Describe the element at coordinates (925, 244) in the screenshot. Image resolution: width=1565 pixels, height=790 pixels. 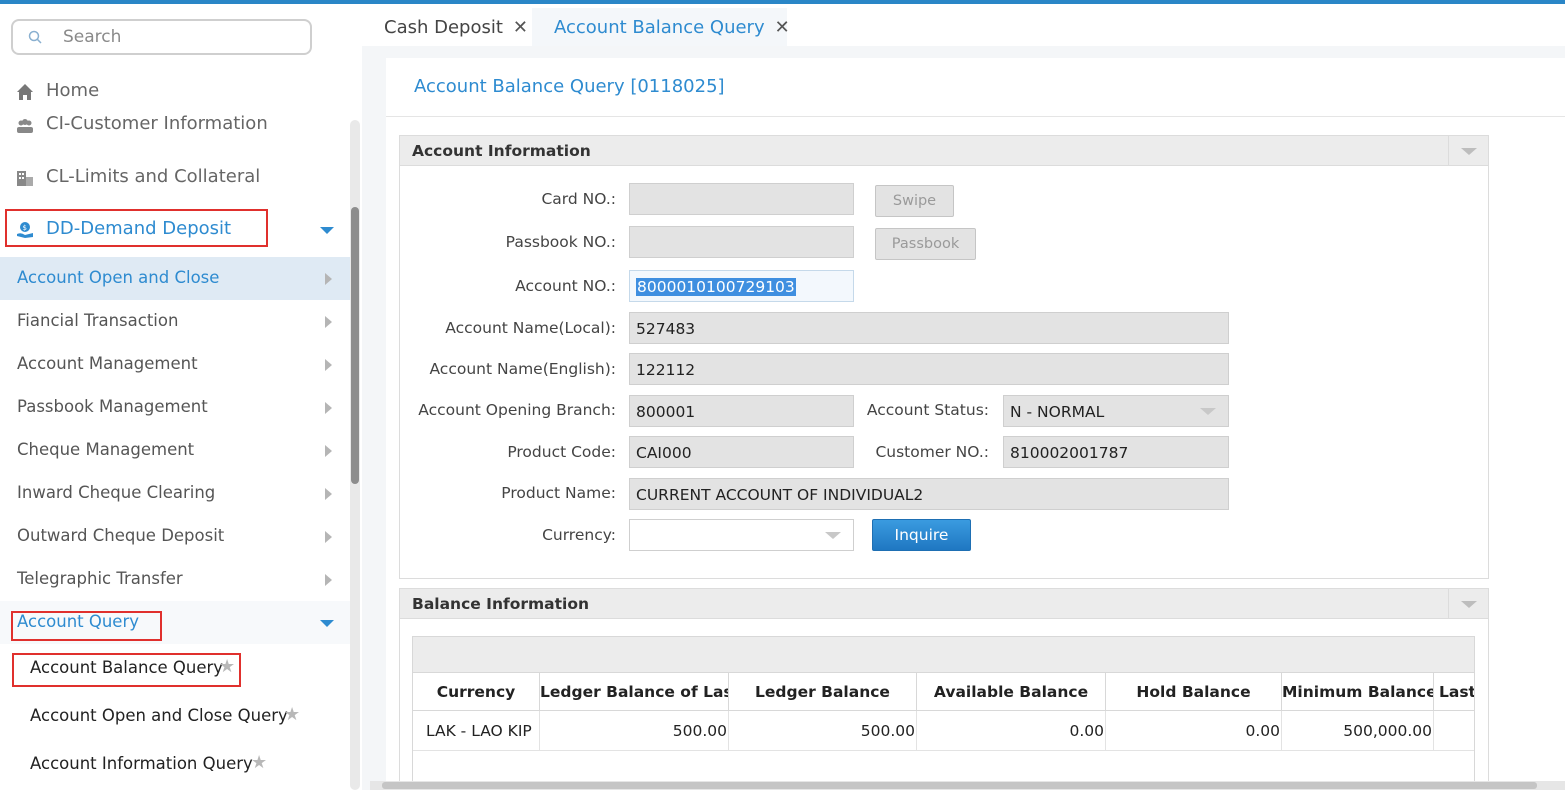
I see `passbook-button: Passbook` at that location.